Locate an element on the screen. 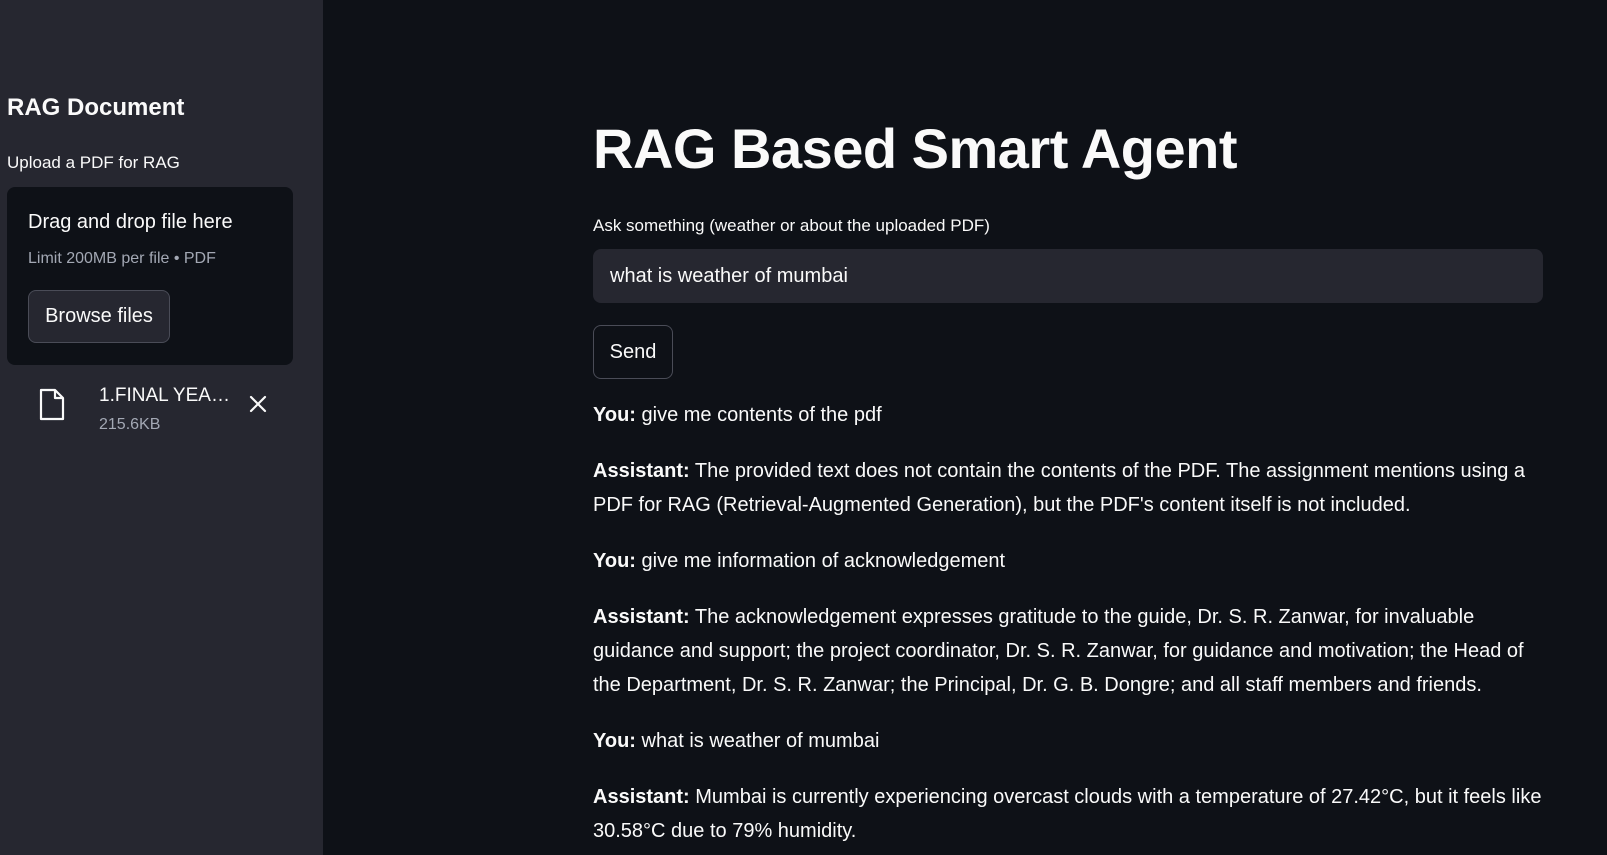 The height and width of the screenshot is (855, 1607). query-input is located at coordinates (1068, 276).